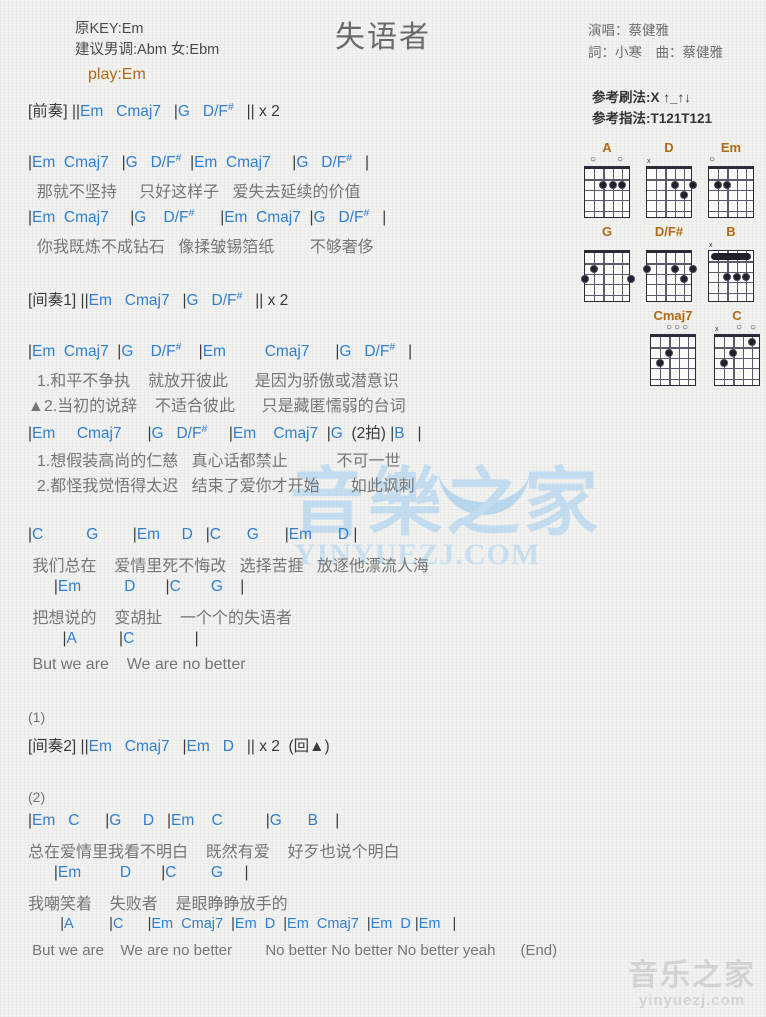 The height and width of the screenshot is (1017, 766). Describe the element at coordinates (607, 160) in the screenshot. I see `chord-open-mute-marks: ○ ○` at that location.